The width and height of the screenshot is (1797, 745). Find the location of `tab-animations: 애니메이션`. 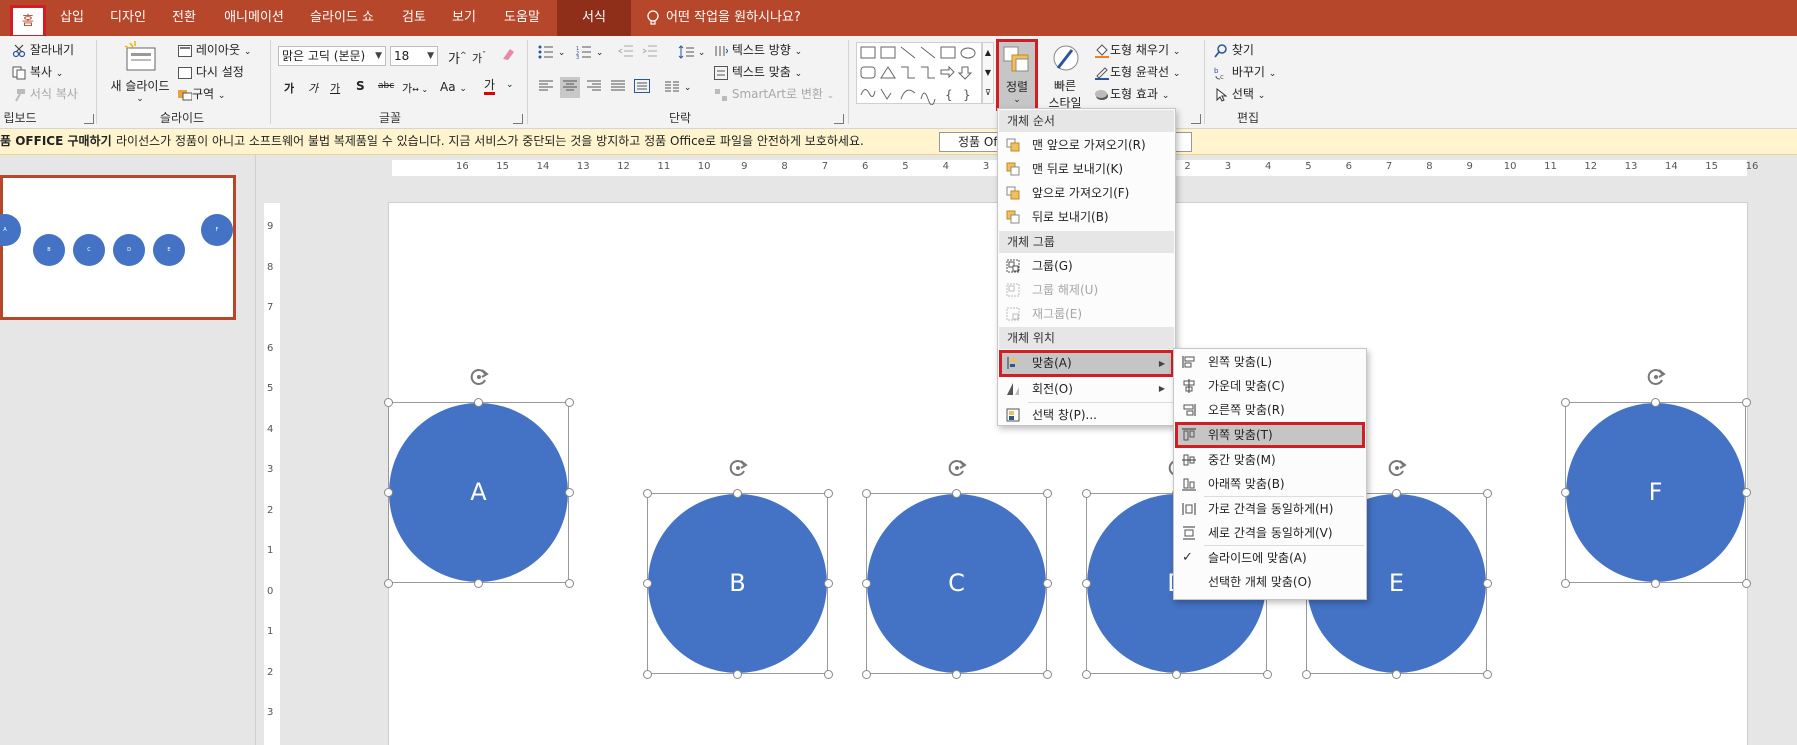

tab-animations: 애니메이션 is located at coordinates (254, 18).